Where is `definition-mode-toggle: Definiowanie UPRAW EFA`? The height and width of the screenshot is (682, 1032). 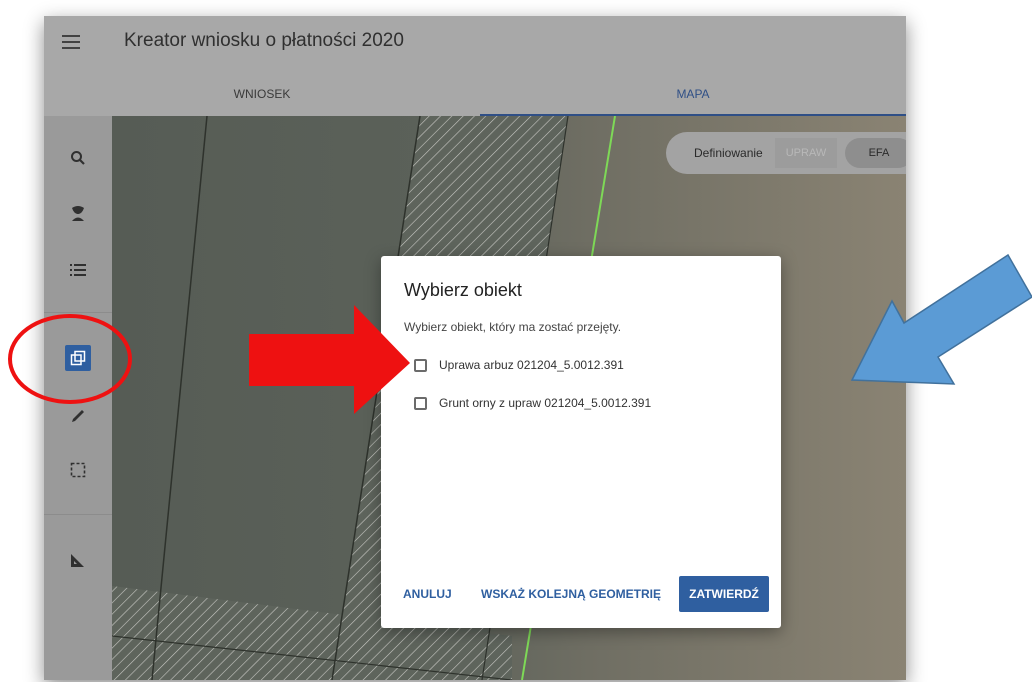 definition-mode-toggle: Definiowanie UPRAW EFA is located at coordinates (786, 153).